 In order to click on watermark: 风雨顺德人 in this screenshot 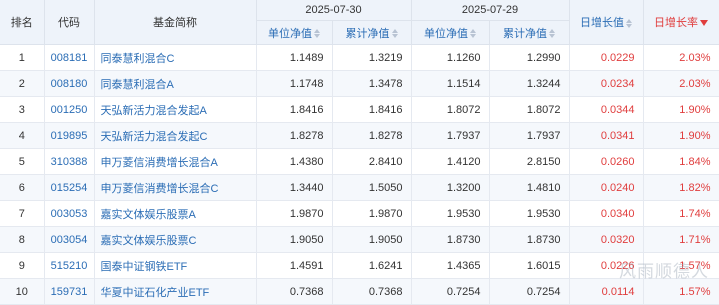, I will do `click(664, 272)`.